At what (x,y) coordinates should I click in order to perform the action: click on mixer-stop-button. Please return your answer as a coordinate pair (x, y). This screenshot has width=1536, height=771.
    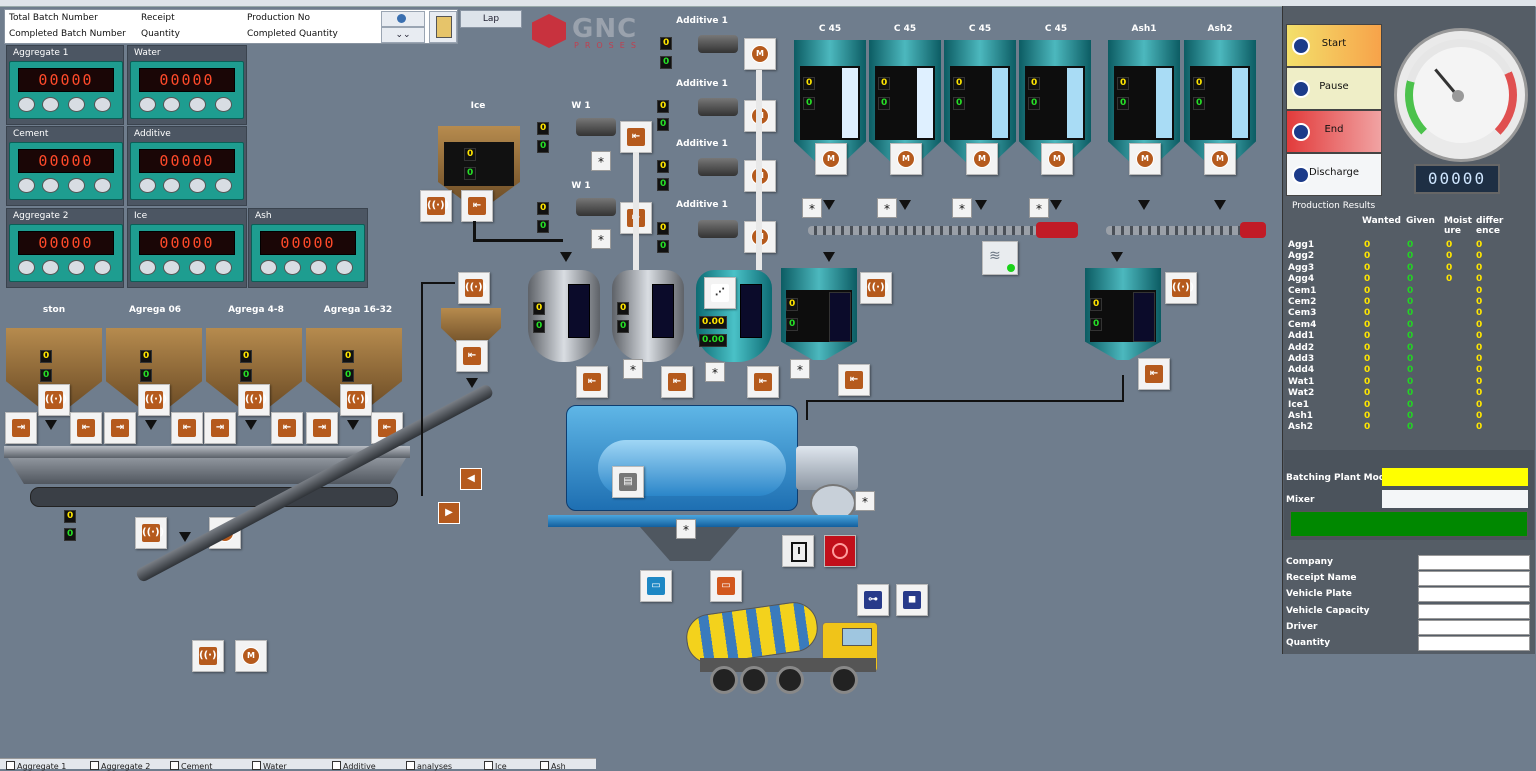
    Looking at the image, I should click on (840, 551).